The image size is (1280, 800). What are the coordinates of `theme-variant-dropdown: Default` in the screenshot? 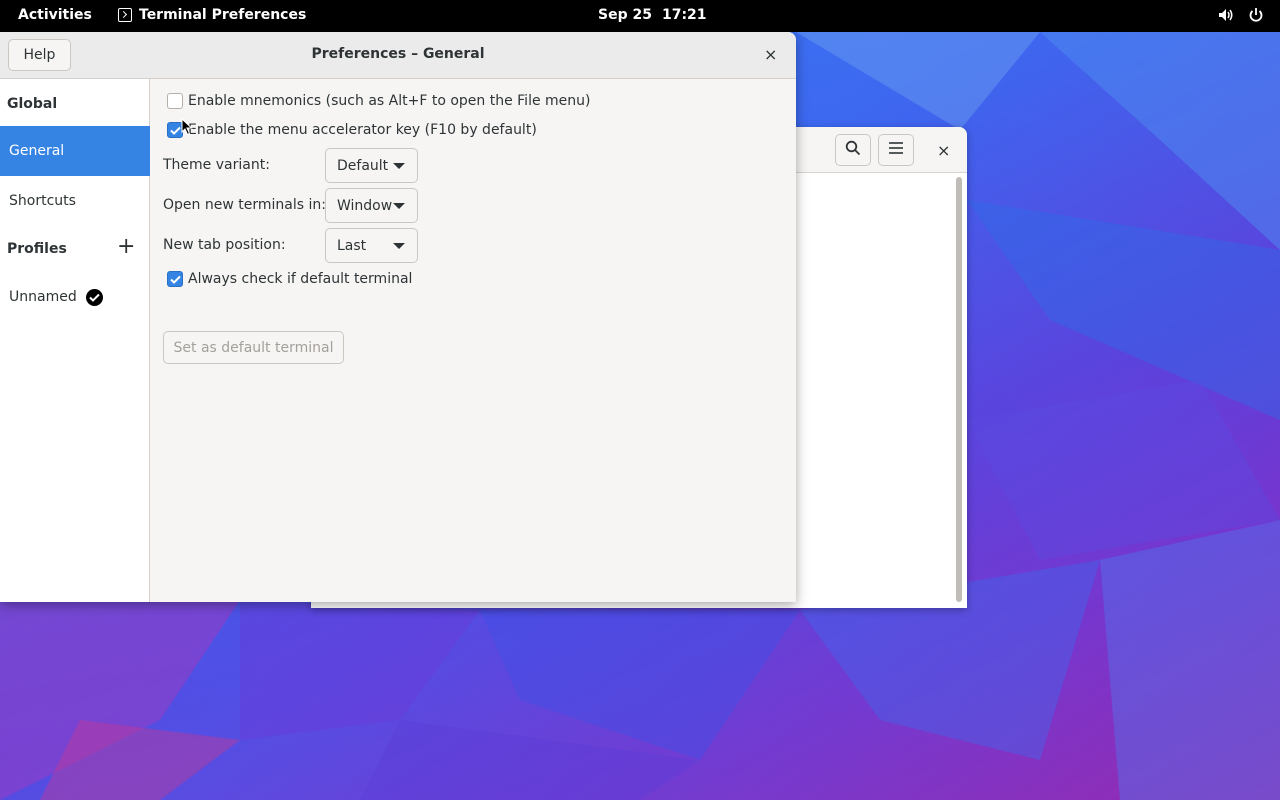 It's located at (371, 165).